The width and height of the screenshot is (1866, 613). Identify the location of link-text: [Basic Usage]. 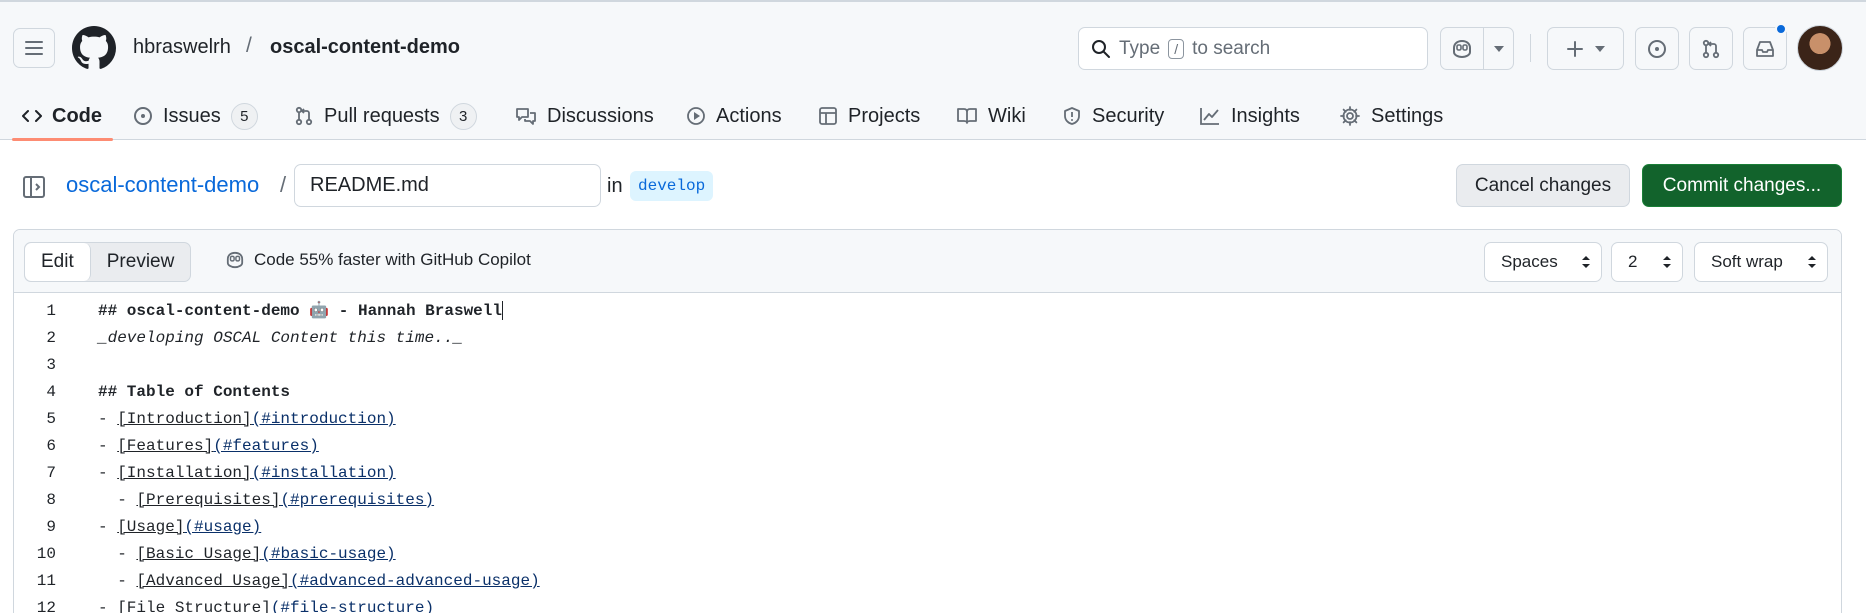
(199, 554).